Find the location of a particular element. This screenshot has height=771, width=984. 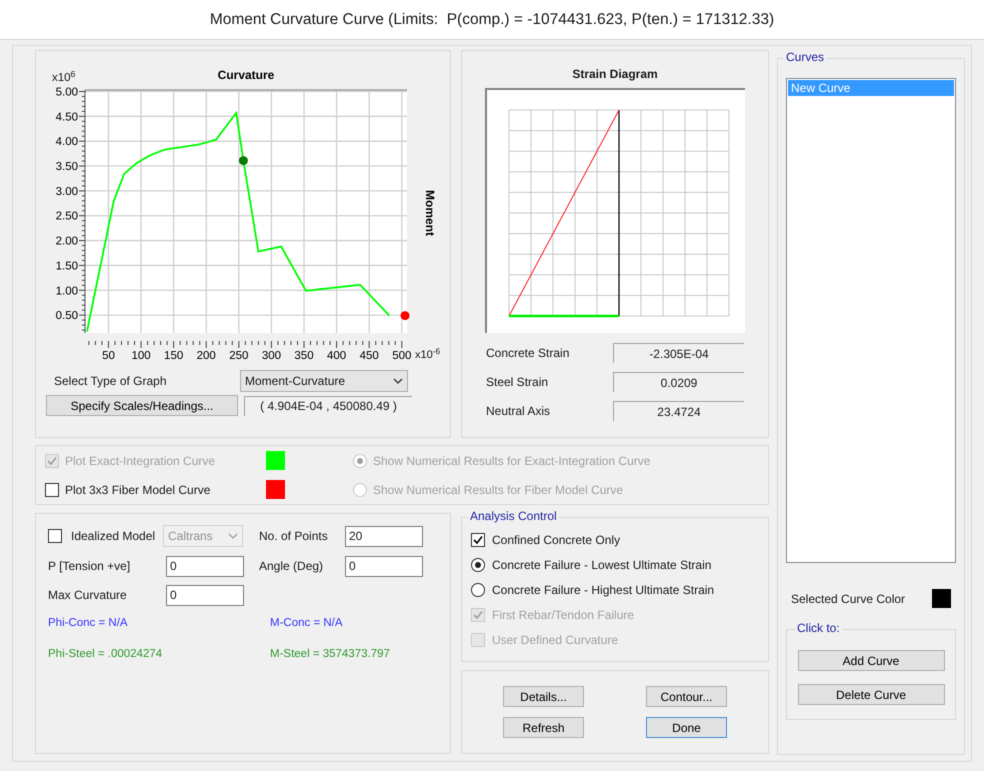

button: Add Curve is located at coordinates (871, 660).